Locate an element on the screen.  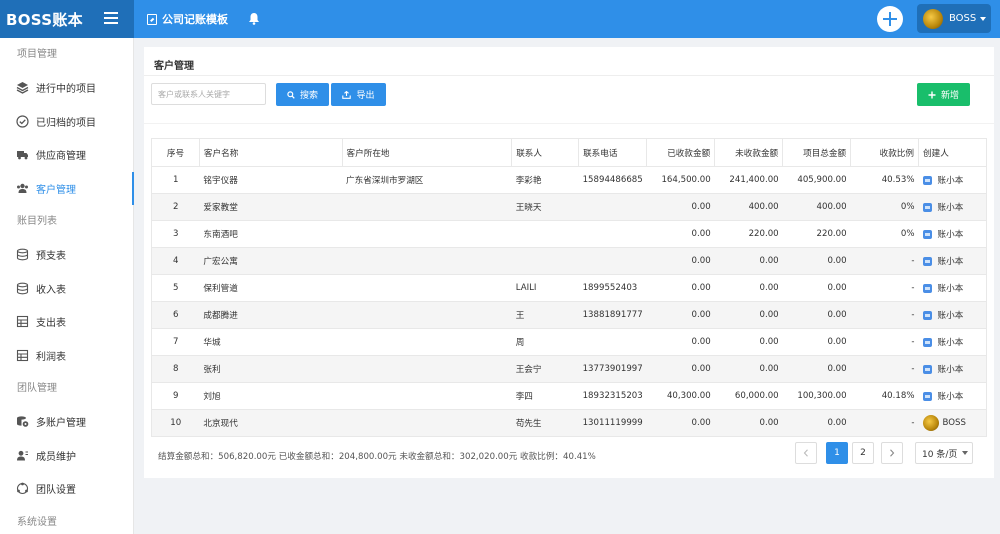
sidebar-item-profit: 利润表 is located at coordinates (66, 356).